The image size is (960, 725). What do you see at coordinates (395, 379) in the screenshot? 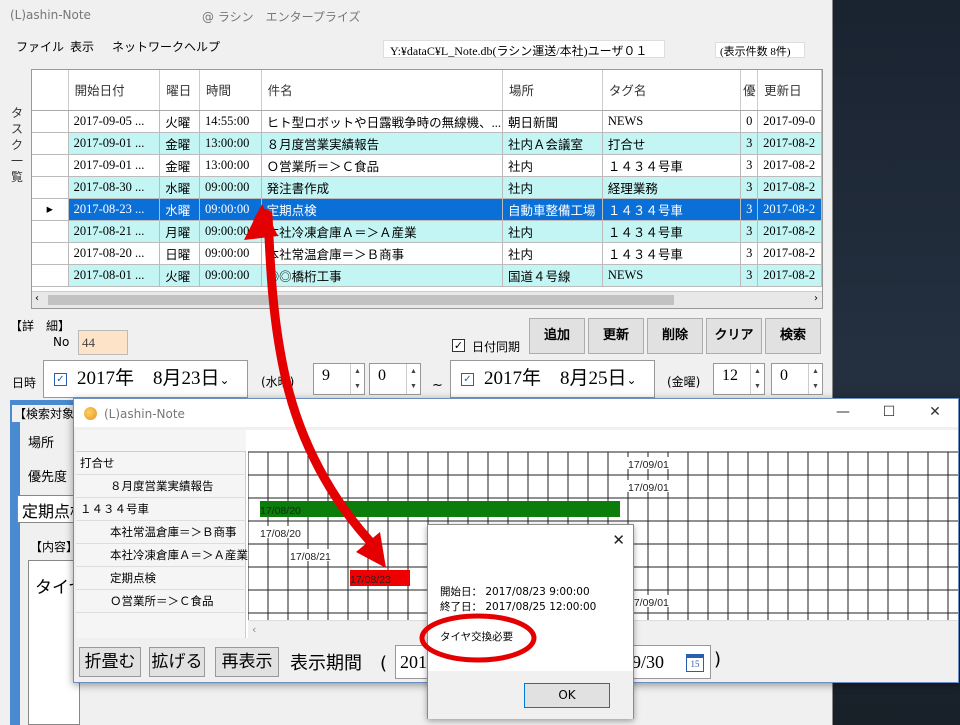
I see `start-minute-spinner: 0 ▲ ▼` at bounding box center [395, 379].